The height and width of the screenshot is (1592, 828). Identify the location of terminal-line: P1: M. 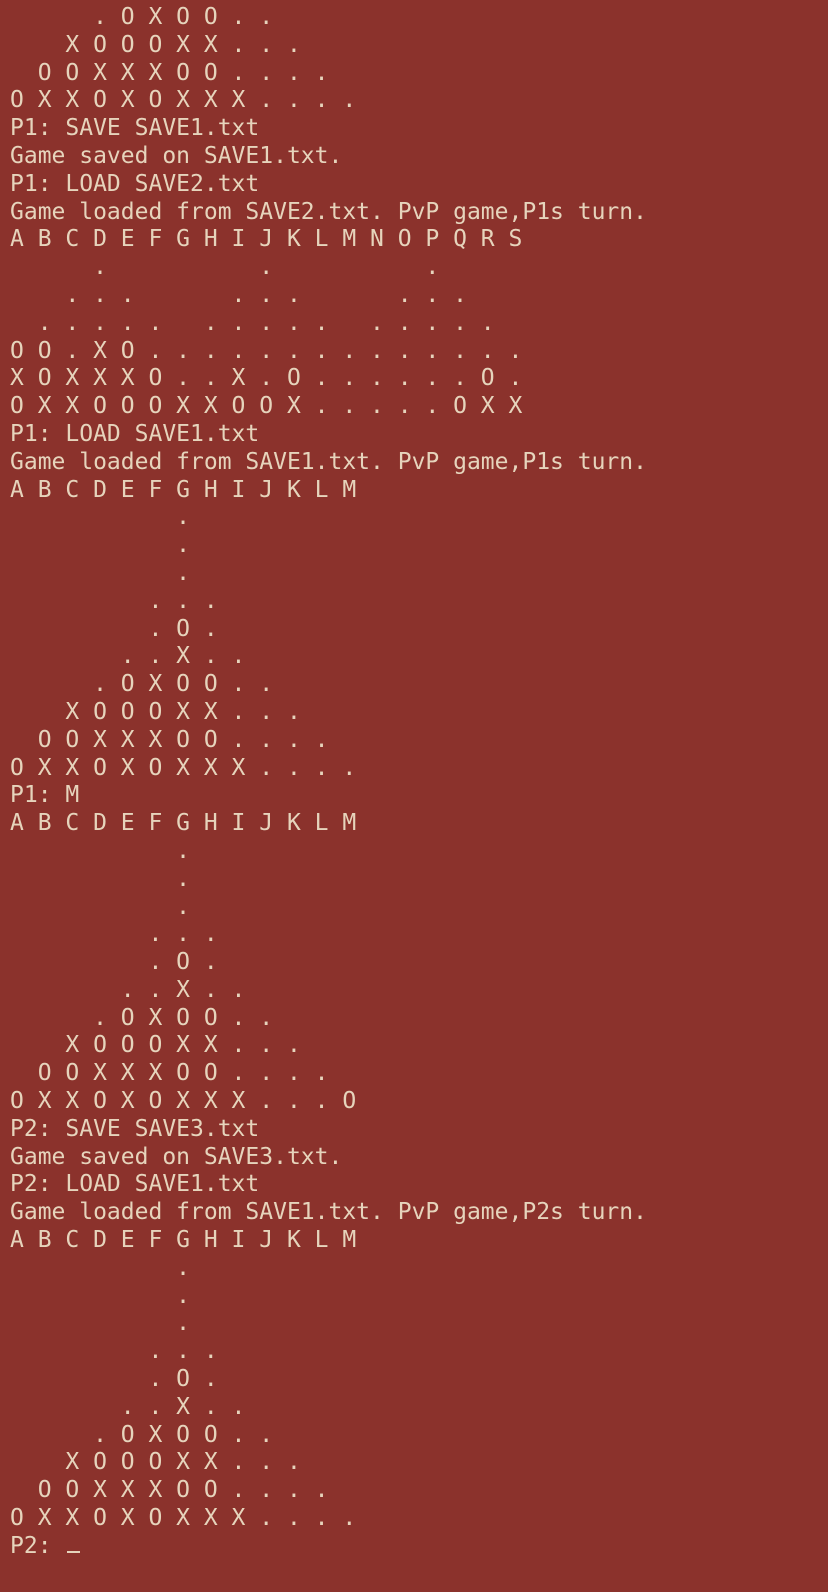
(45, 795).